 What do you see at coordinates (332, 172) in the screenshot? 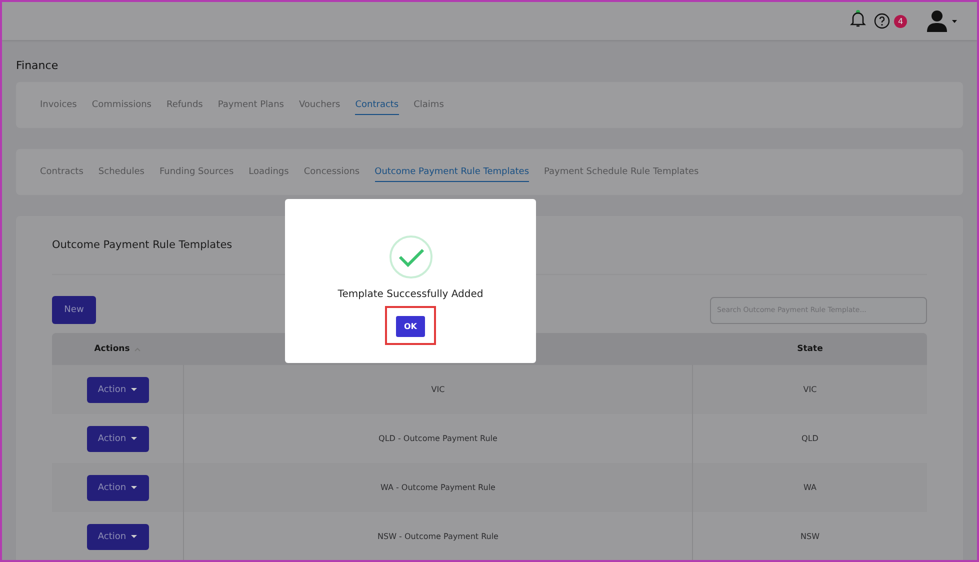
I see `sub-tab: Concessions` at bounding box center [332, 172].